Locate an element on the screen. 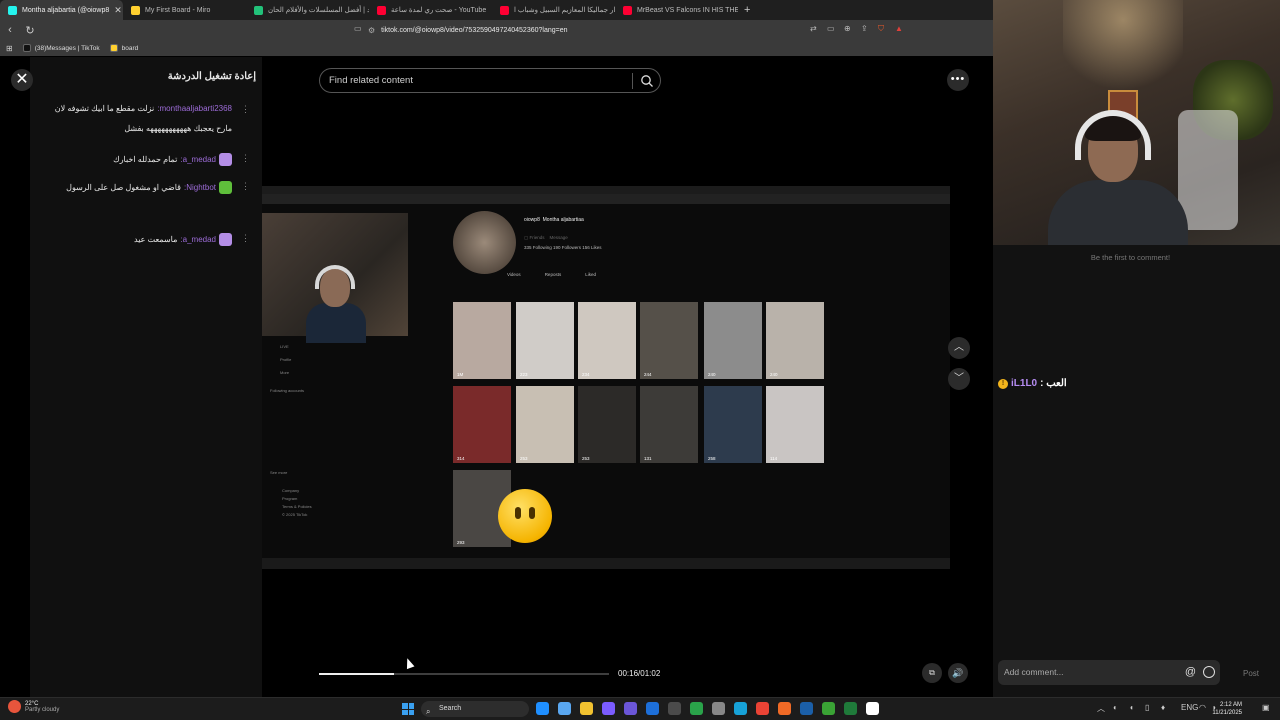 The image size is (1280, 720). bookmark-favicon-icon is located at coordinates (26, 48).